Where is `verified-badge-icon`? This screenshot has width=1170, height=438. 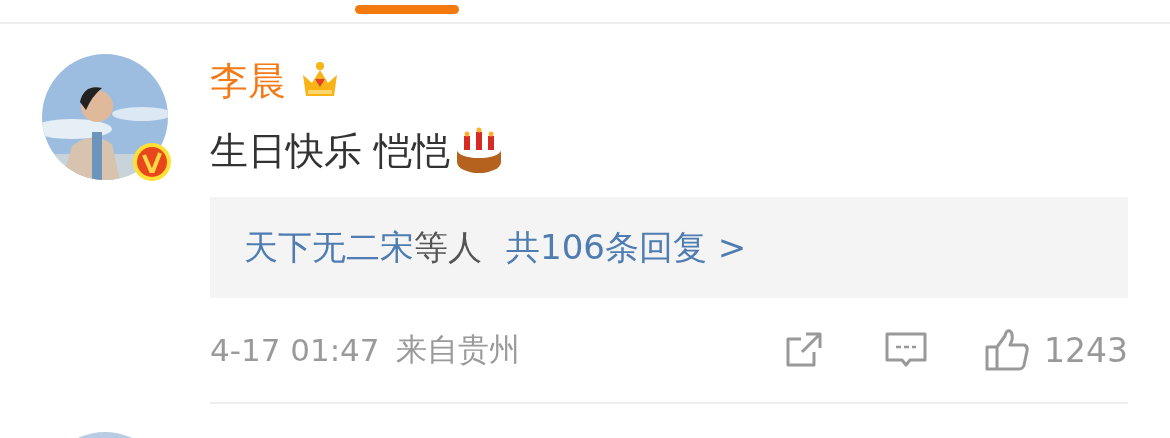 verified-badge-icon is located at coordinates (152, 162).